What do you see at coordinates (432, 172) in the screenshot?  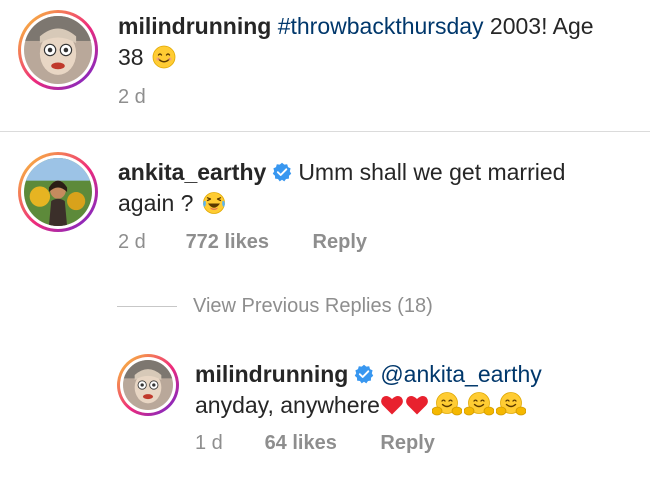 I see `comment-body: Umm shall we get married` at bounding box center [432, 172].